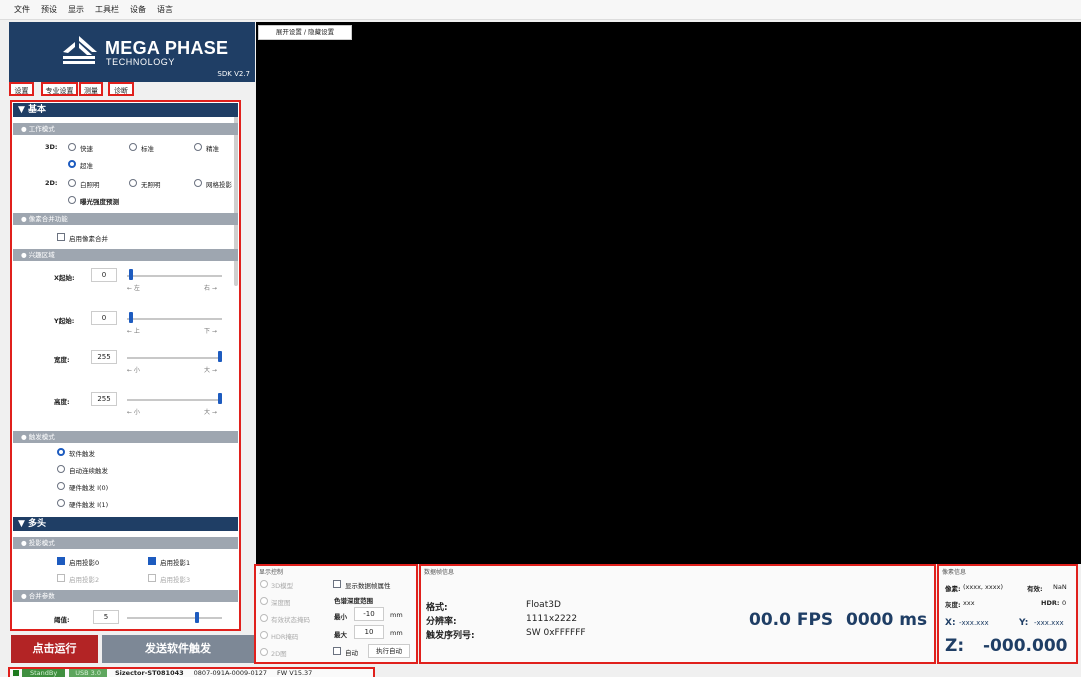  Describe the element at coordinates (165, 9) in the screenshot. I see `menu-language: 语言` at that location.